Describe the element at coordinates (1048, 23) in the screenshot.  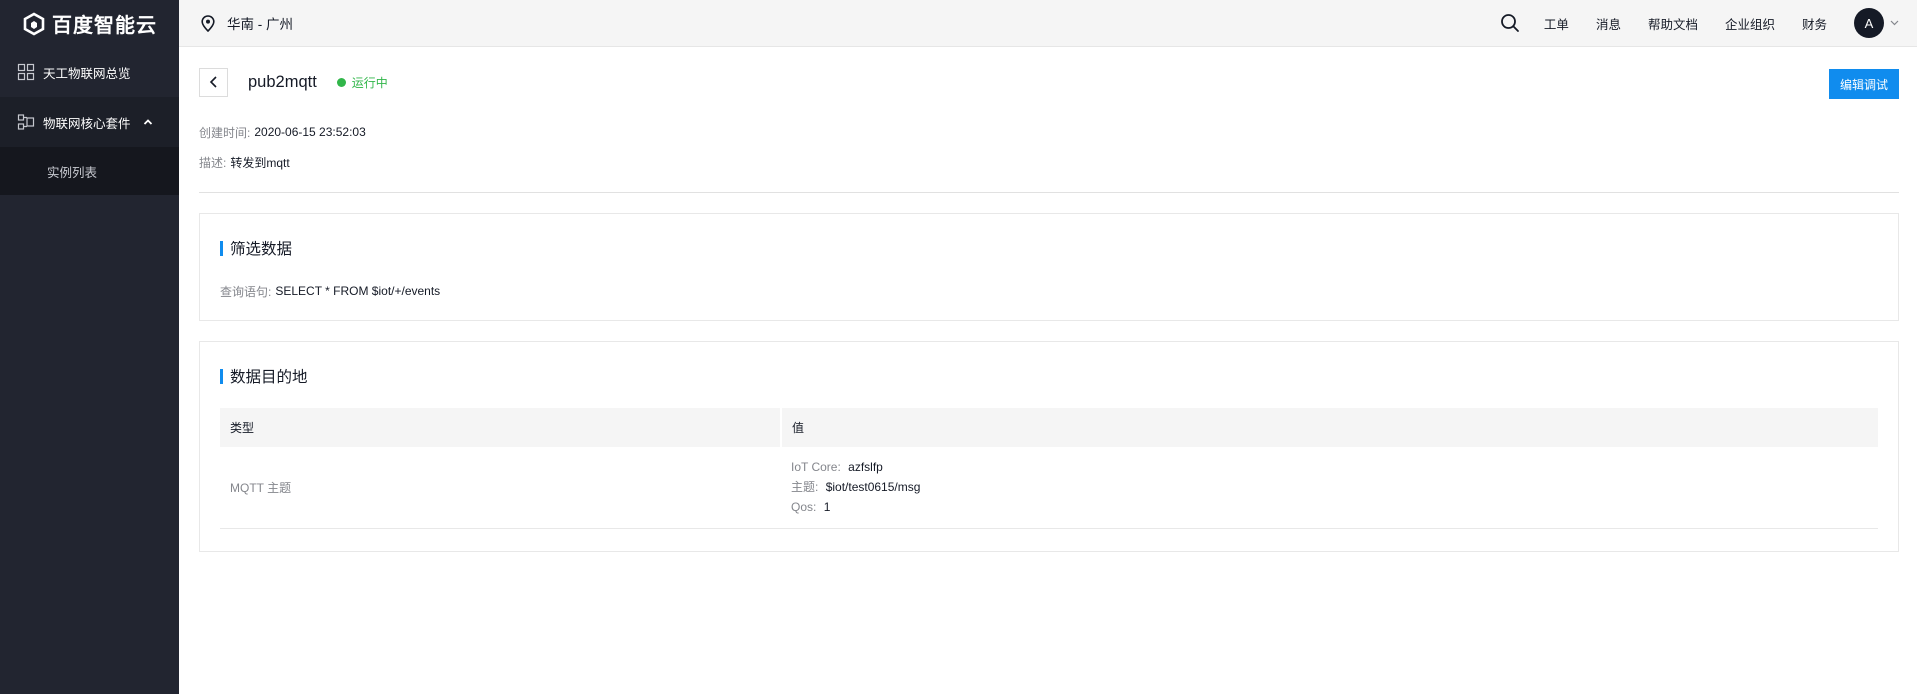
I see `top-bar: 华南 - 广州 工单 消息 帮助文档 企业组织 财务 A` at that location.